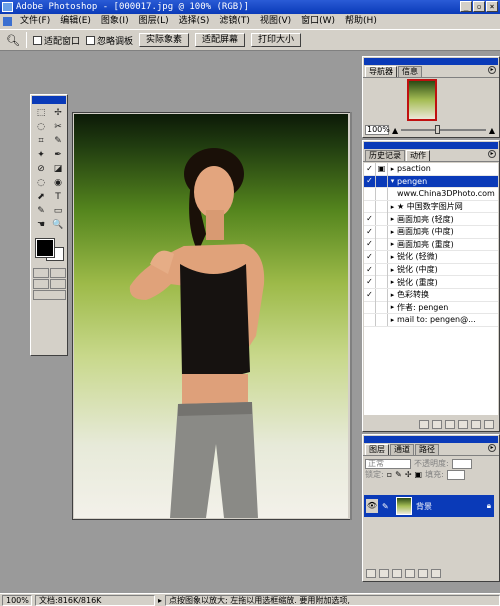 This screenshot has width=500, height=606. What do you see at coordinates (429, 506) in the screenshot?
I see `layer-row-background: 👁 ✎ 背景 🔒︎` at bounding box center [429, 506].